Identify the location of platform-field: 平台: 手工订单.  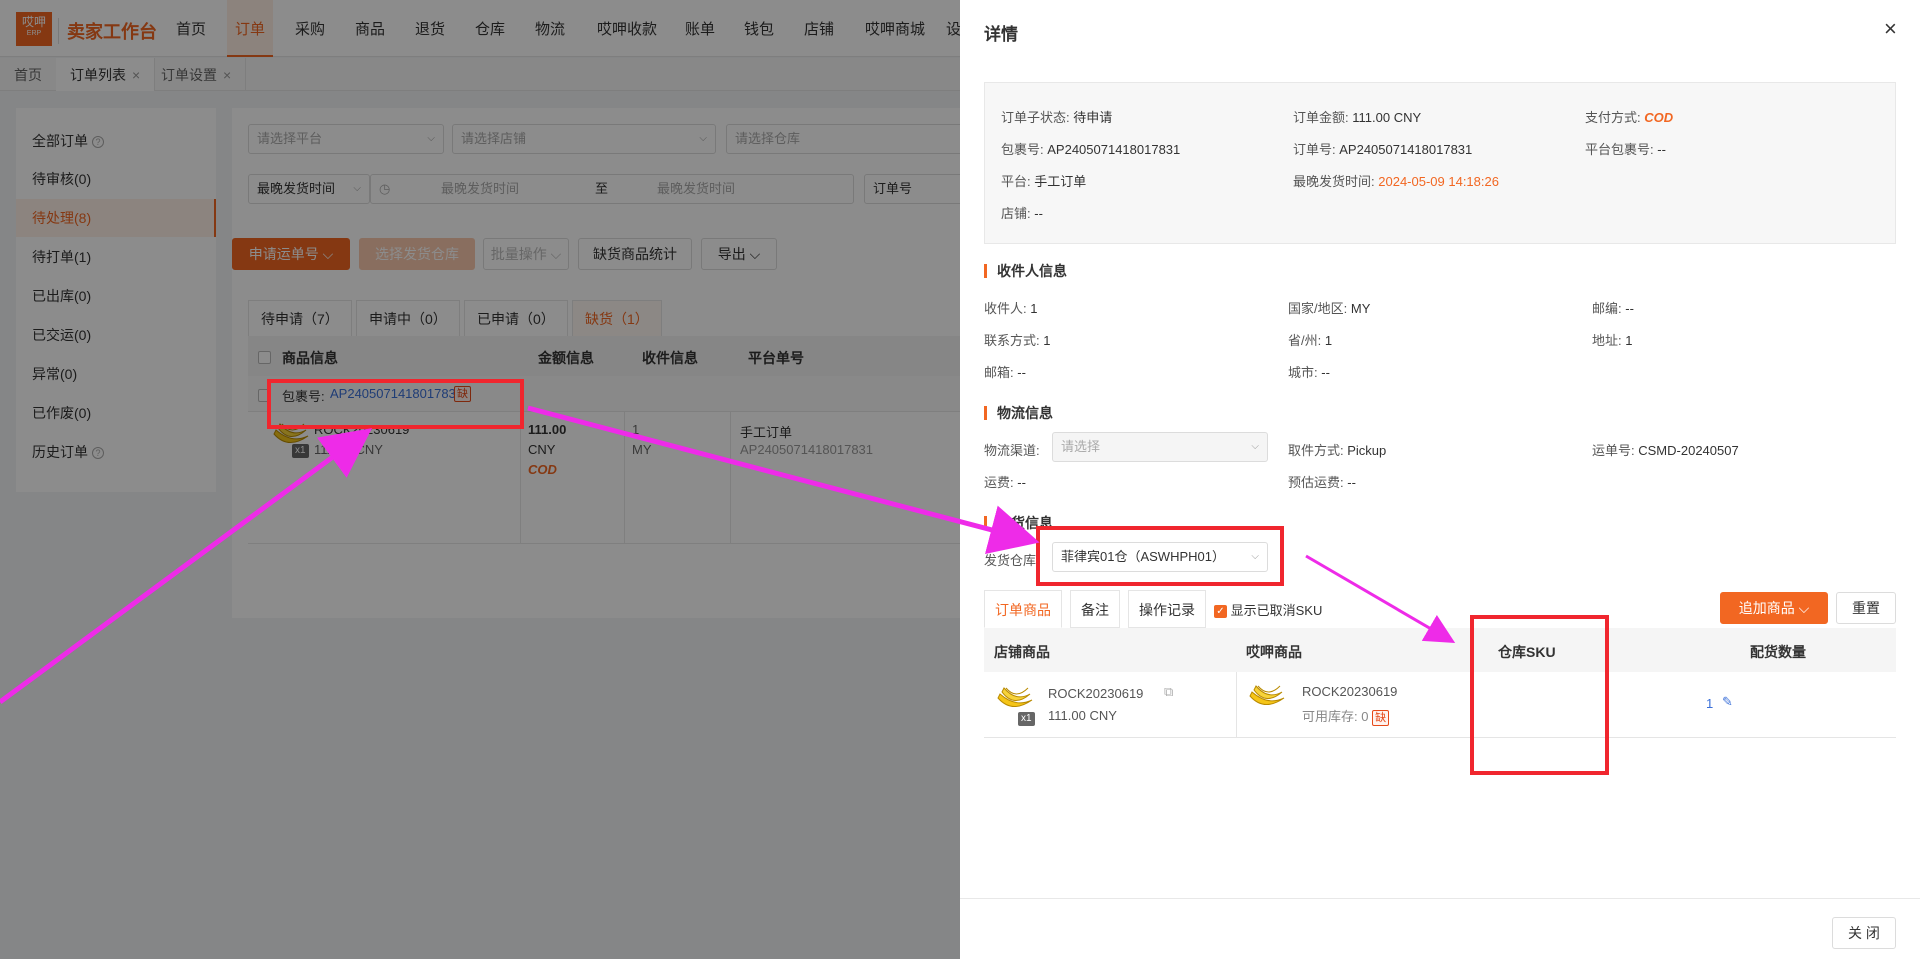
(1043, 180).